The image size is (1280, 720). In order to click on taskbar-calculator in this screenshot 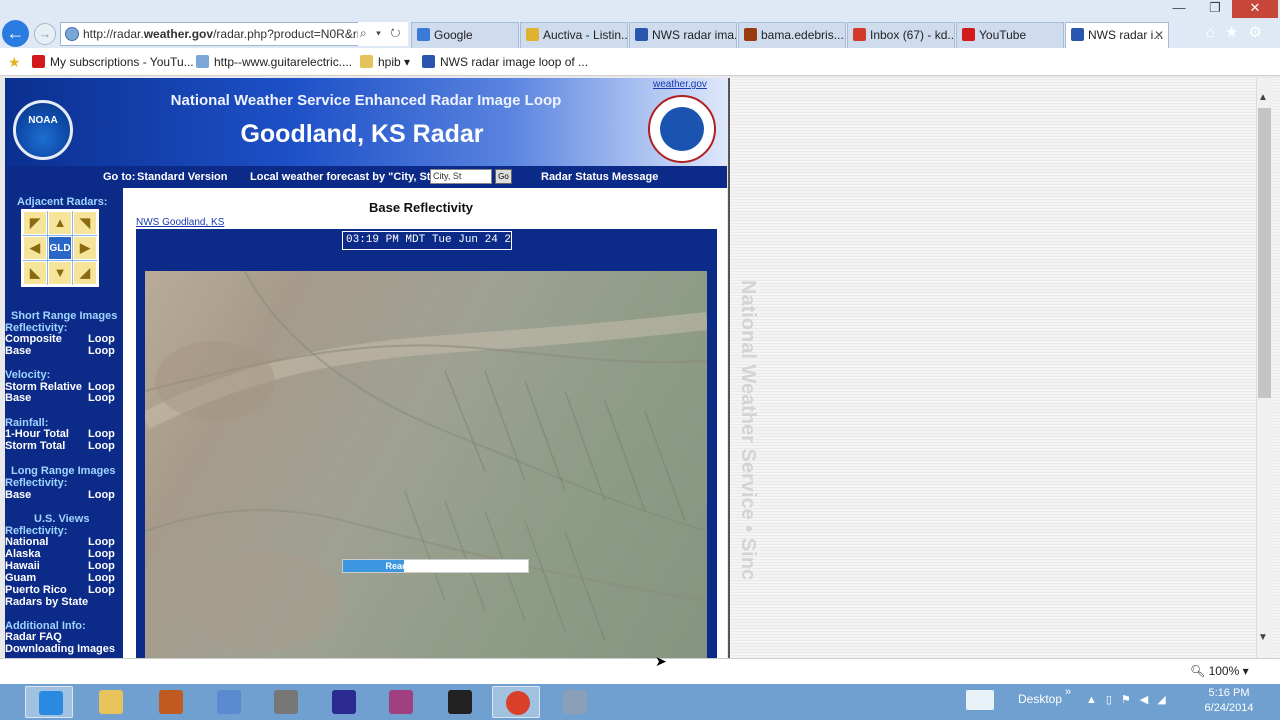, I will do `click(574, 702)`.